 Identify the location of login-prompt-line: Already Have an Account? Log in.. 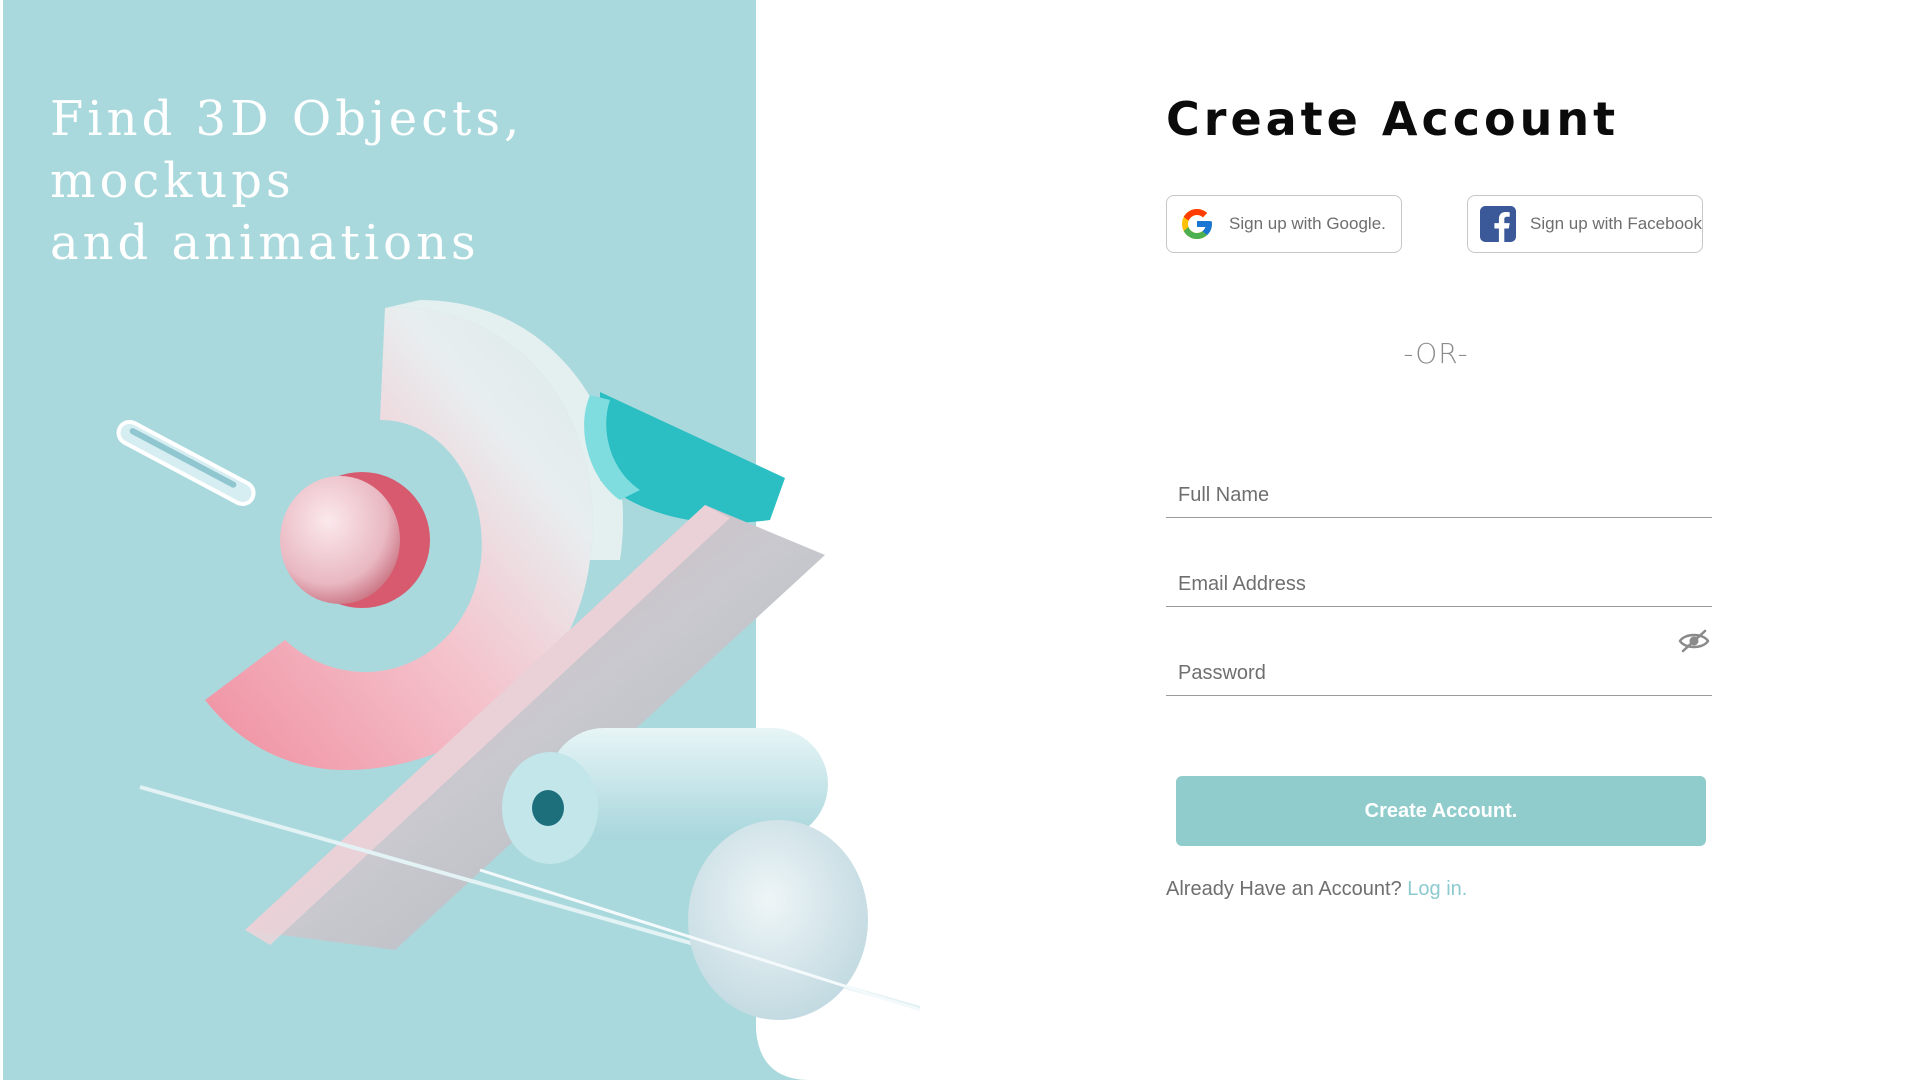
(1316, 889).